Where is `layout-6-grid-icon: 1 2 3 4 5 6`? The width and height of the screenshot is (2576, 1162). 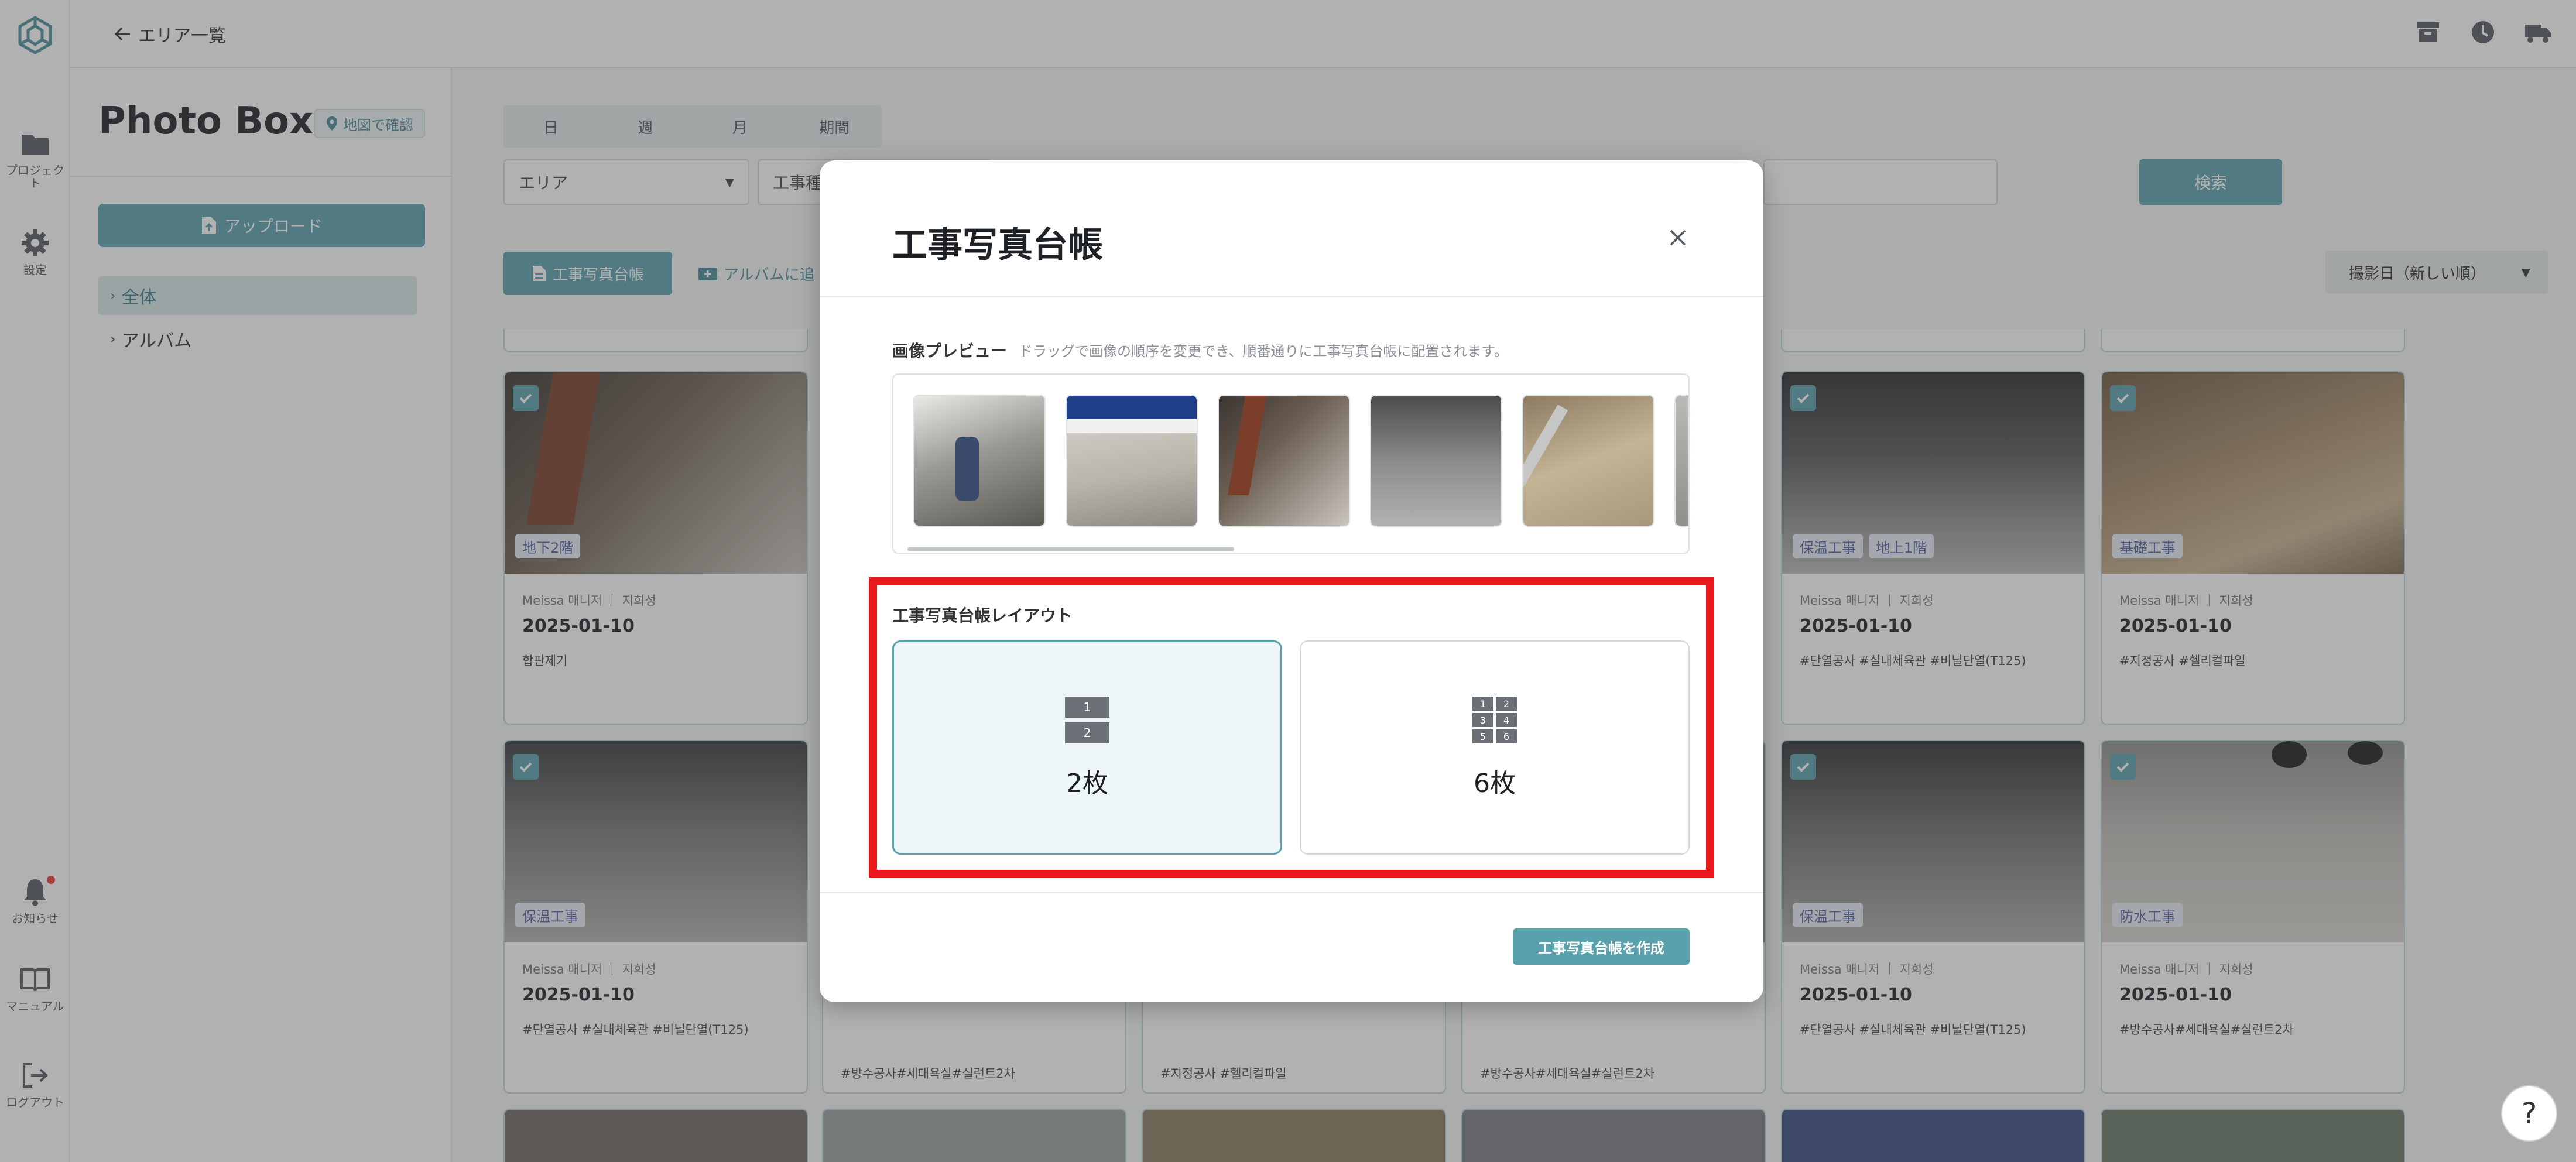 layout-6-grid-icon: 1 2 3 4 5 6 is located at coordinates (1494, 720).